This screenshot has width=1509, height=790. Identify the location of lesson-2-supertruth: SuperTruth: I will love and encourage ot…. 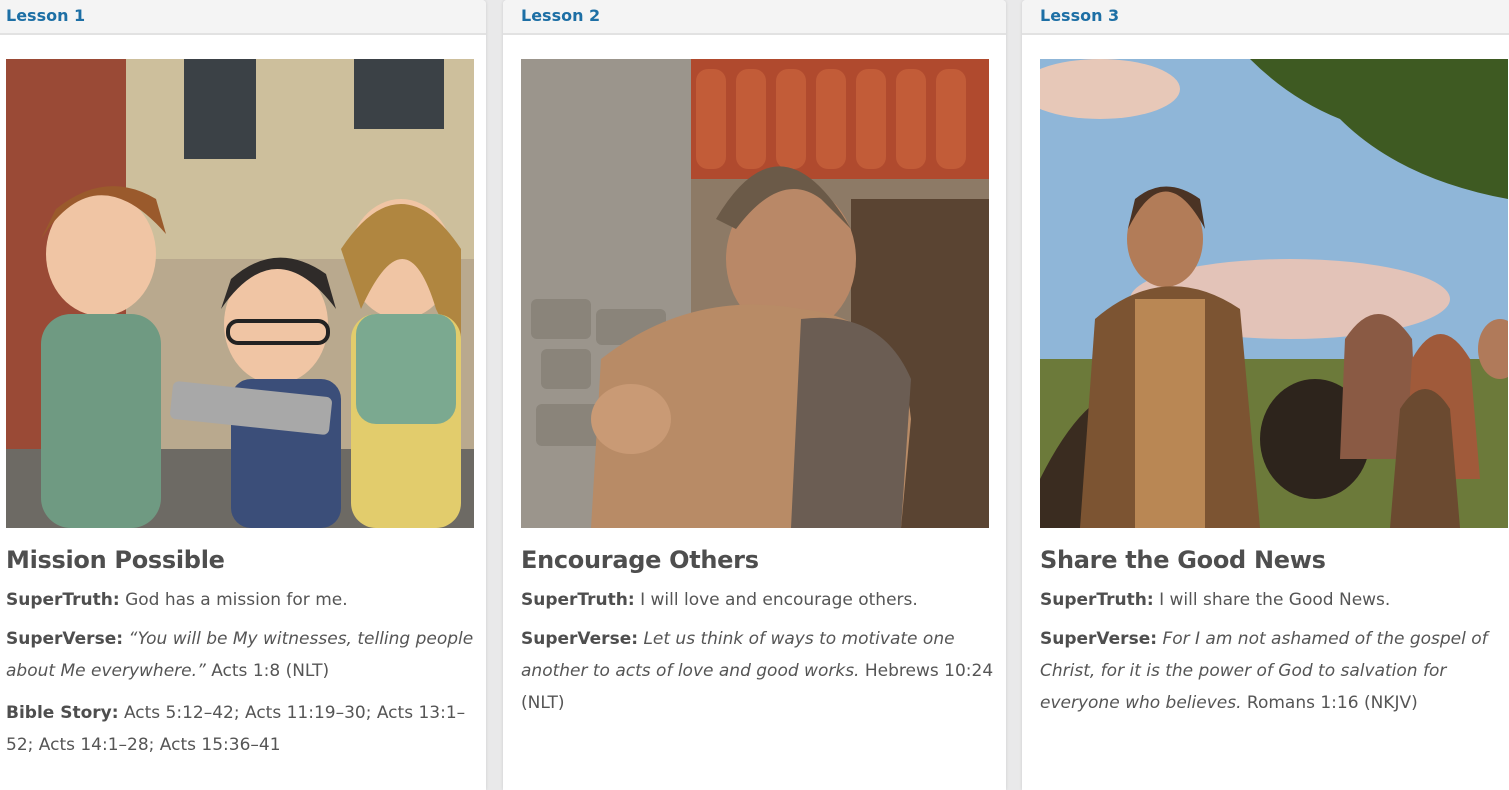
(760, 600).